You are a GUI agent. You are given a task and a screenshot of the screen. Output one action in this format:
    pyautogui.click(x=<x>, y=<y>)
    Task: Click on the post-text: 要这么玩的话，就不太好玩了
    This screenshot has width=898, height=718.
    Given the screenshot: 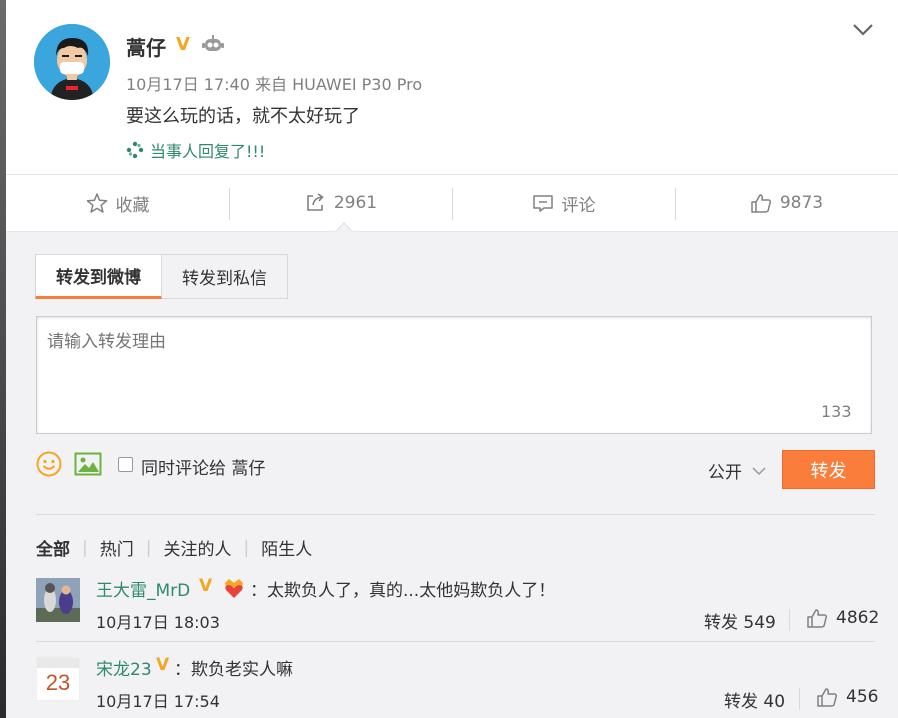 What is the action you would take?
    pyautogui.click(x=243, y=116)
    